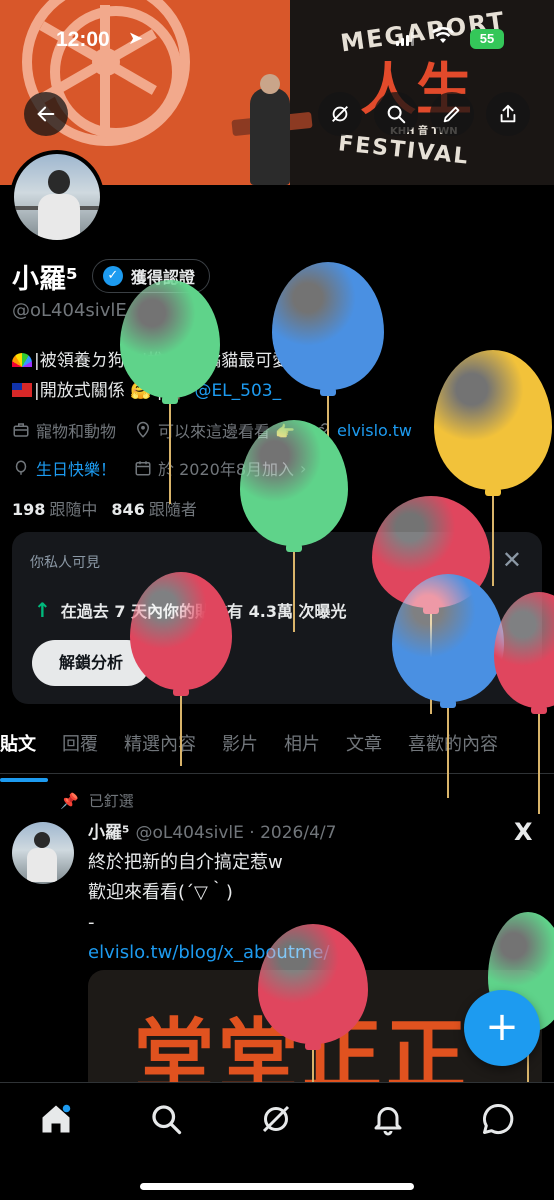  I want to click on wifi-icon, so click(443, 38).